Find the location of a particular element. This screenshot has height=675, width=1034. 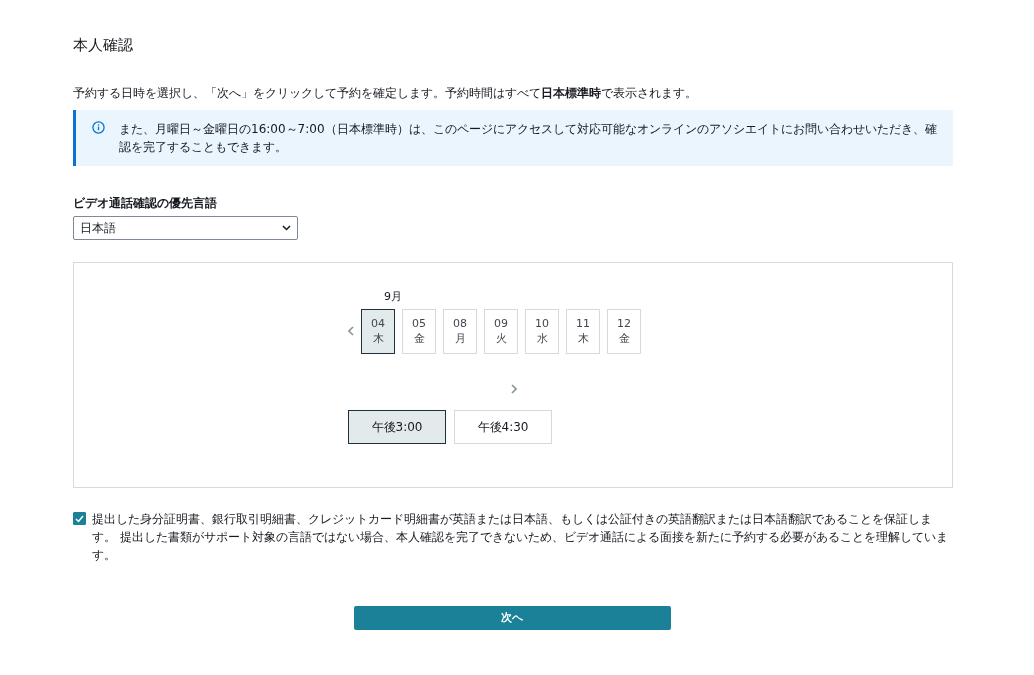

agreement-checkbox is located at coordinates (79, 518).